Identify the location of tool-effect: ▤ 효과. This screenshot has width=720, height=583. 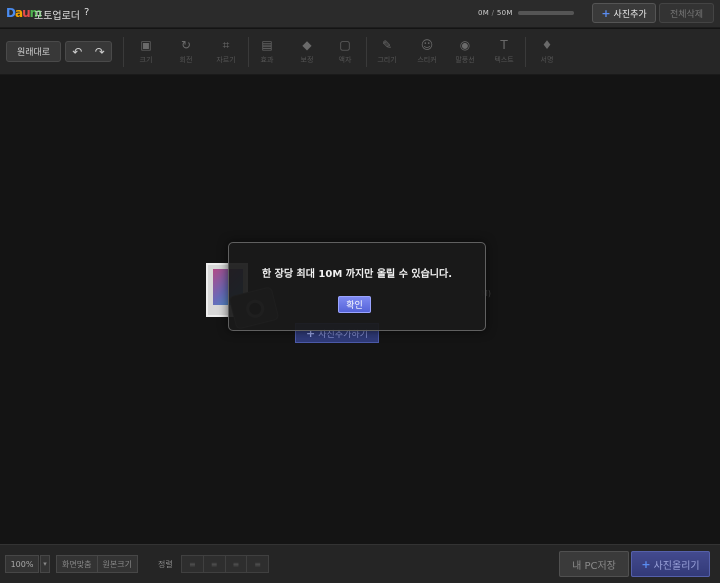
(267, 53).